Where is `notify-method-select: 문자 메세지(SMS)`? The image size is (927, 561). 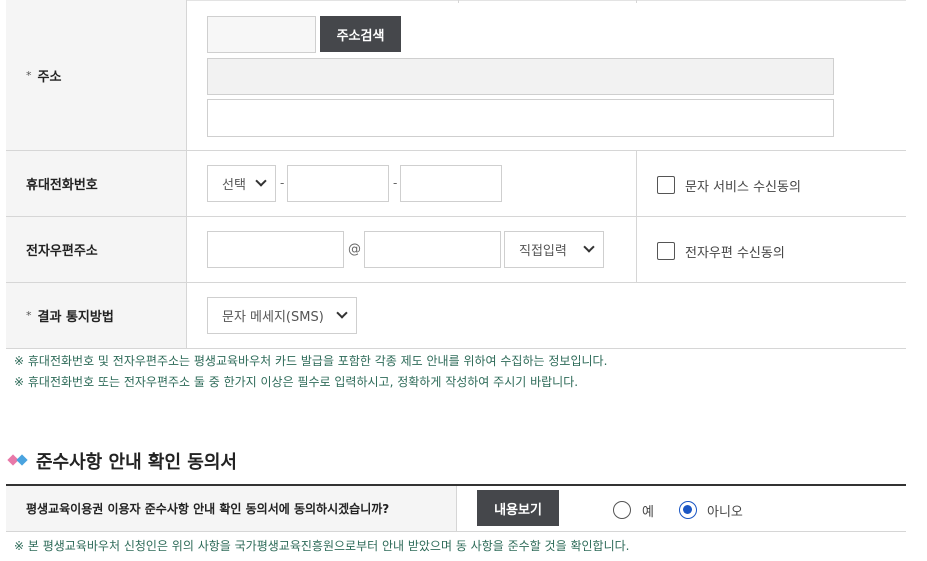
notify-method-select: 문자 메세지(SMS) is located at coordinates (282, 315).